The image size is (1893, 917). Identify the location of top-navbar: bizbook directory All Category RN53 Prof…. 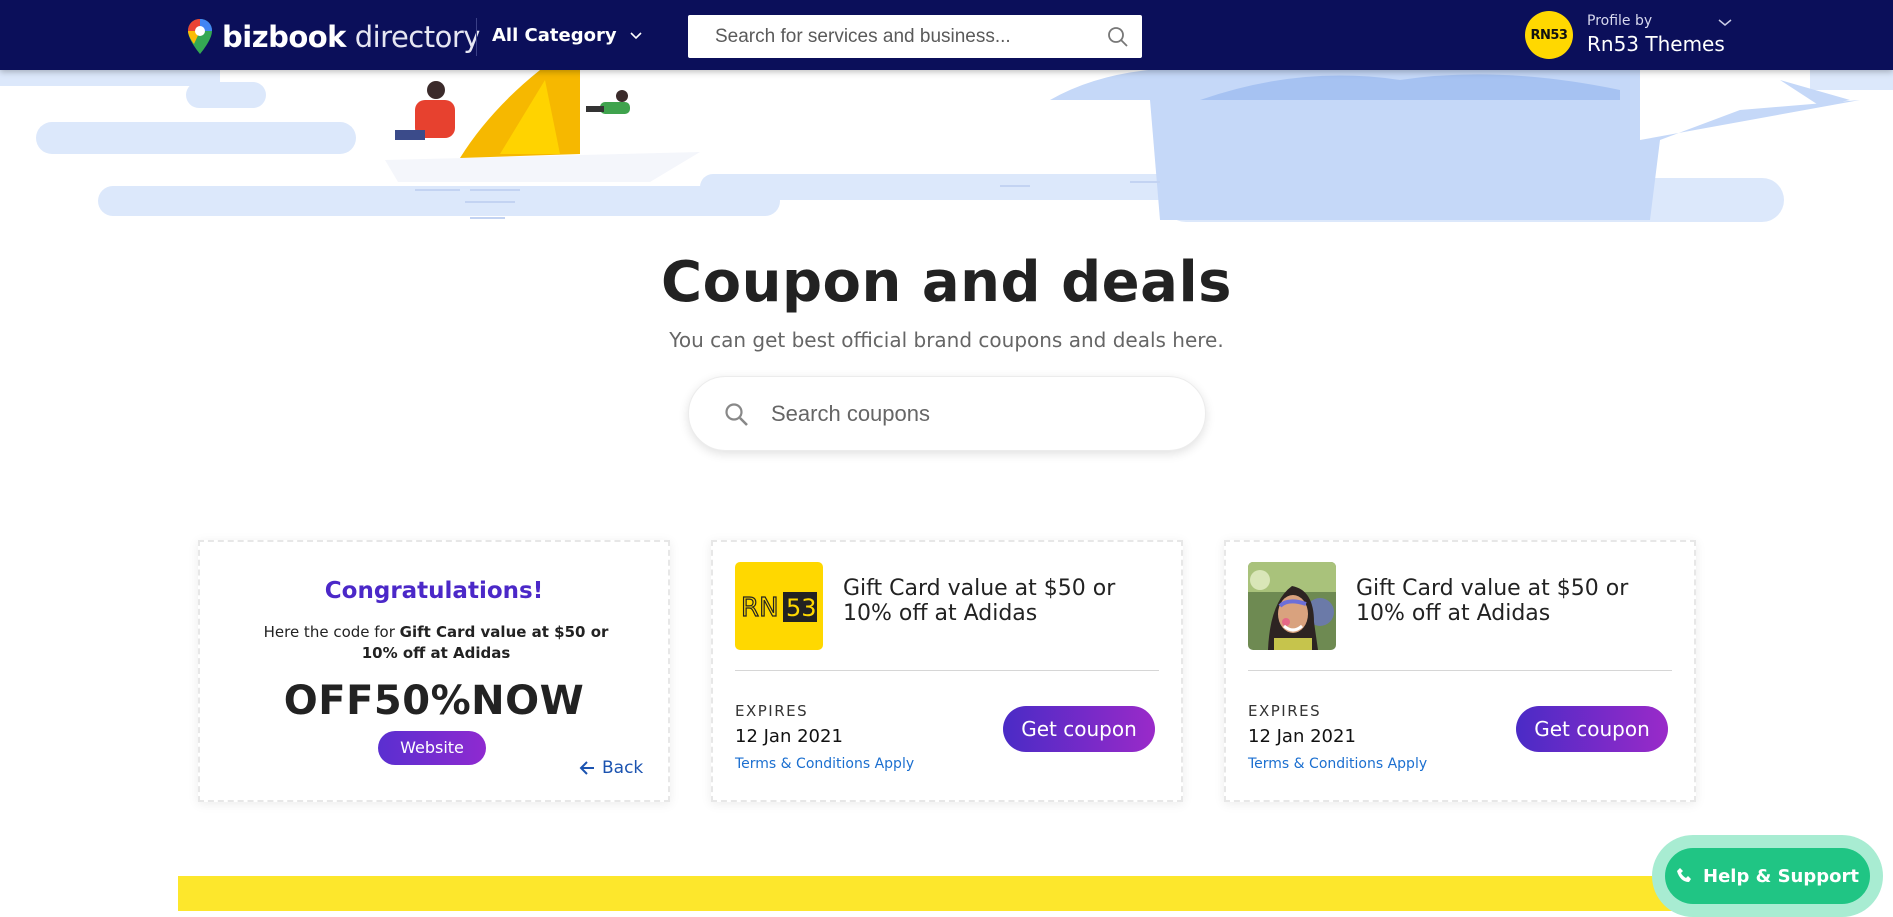
(946, 35).